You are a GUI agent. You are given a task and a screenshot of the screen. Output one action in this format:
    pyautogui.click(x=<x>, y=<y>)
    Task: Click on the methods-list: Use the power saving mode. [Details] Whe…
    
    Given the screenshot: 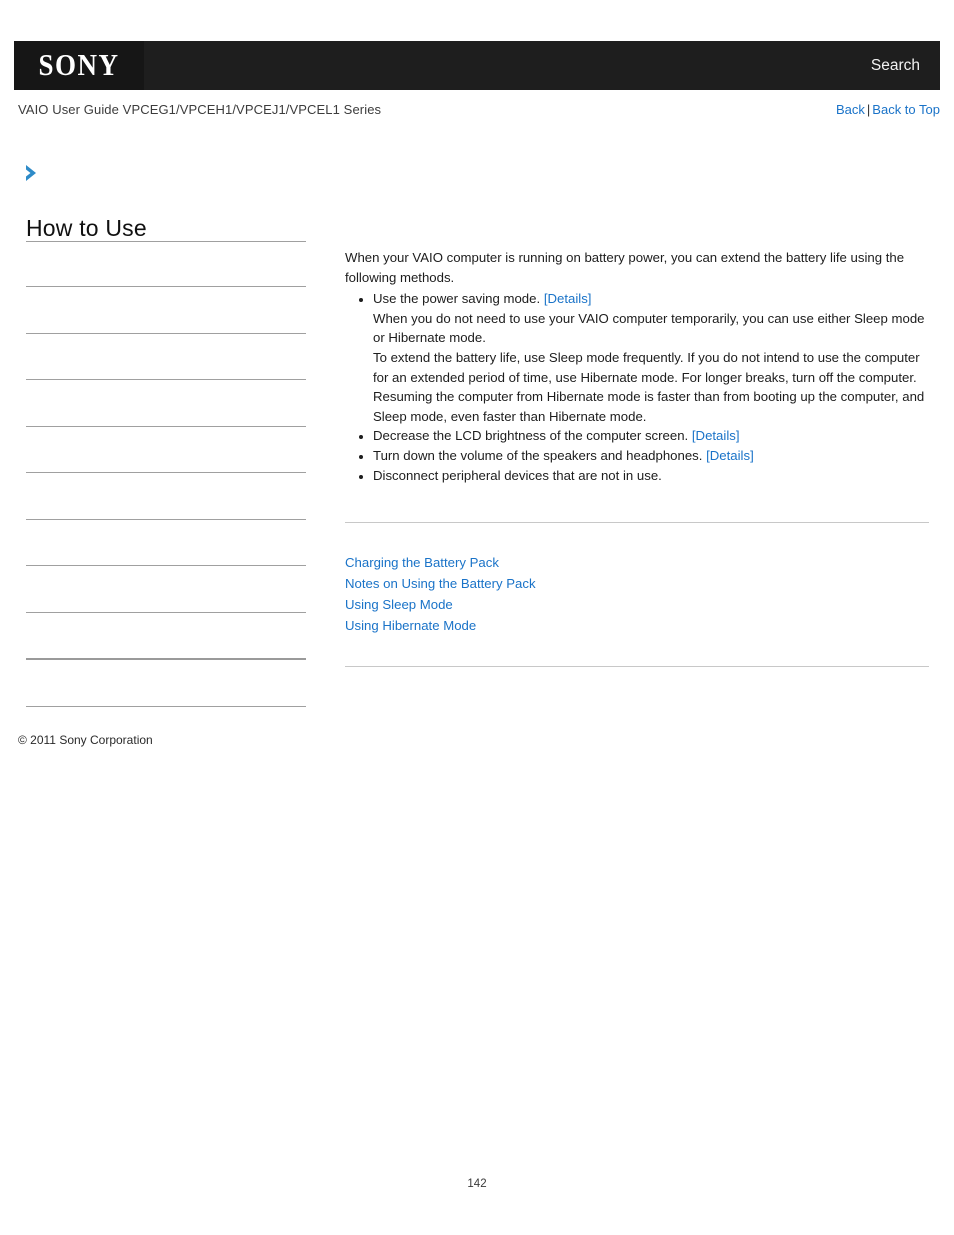 What is the action you would take?
    pyautogui.click(x=637, y=387)
    